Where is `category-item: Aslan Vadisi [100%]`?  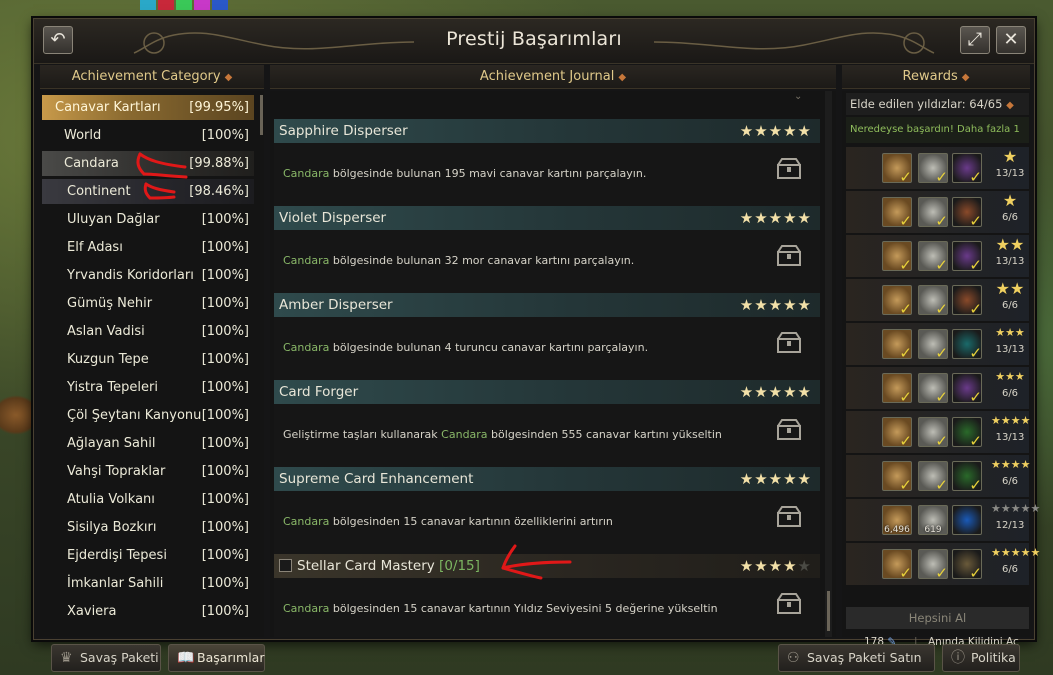
category-item: Aslan Vadisi [100%] is located at coordinates (148, 331).